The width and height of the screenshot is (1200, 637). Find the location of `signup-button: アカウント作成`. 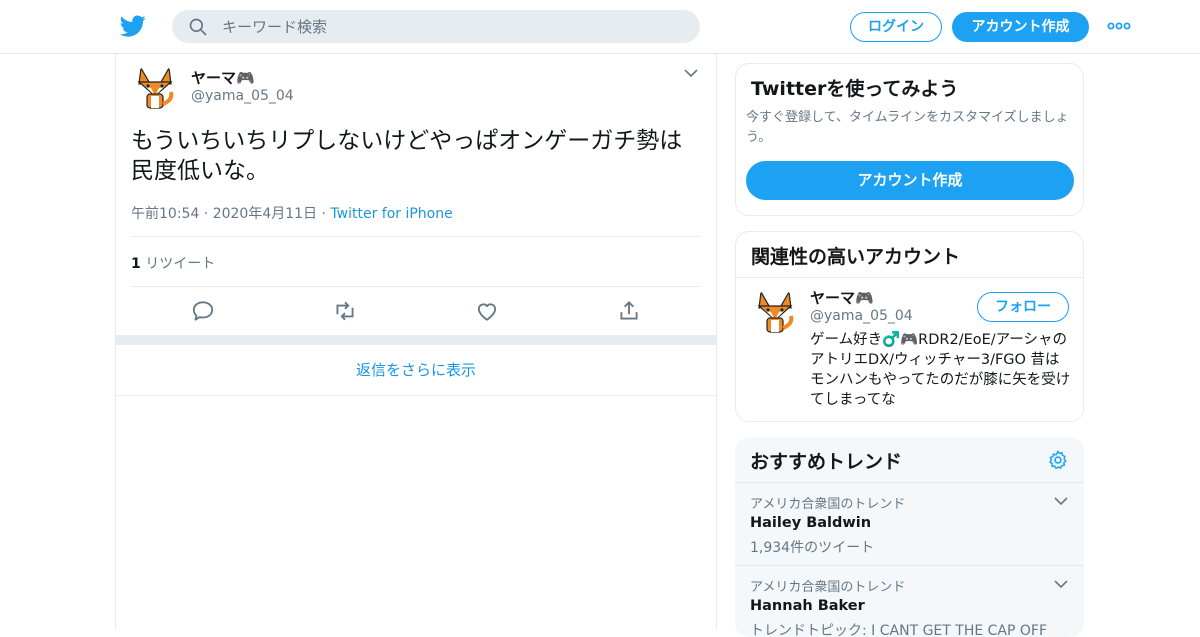

signup-button: アカウント作成 is located at coordinates (1020, 27).